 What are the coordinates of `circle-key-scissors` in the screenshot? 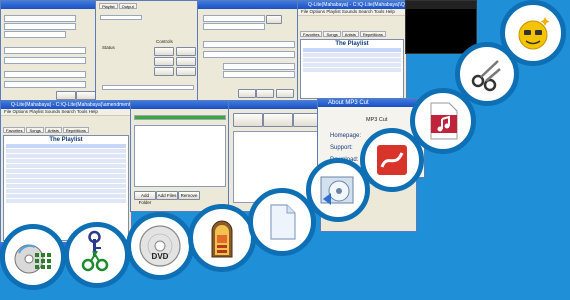 It's located at (97, 255).